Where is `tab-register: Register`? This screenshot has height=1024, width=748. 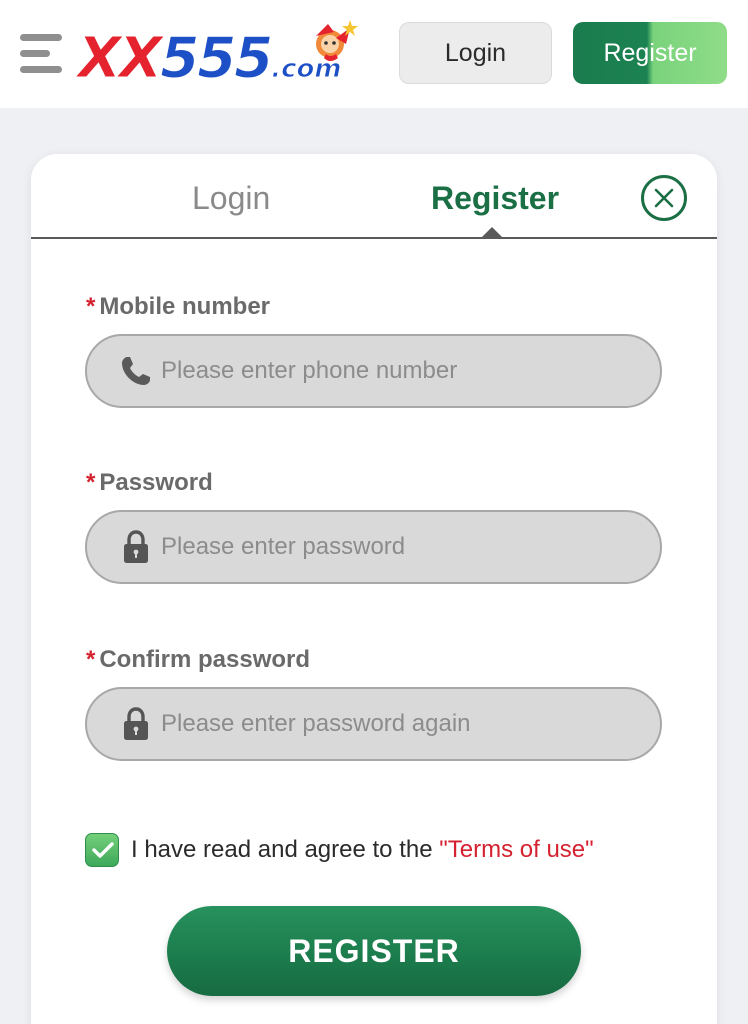 tab-register: Register is located at coordinates (495, 198).